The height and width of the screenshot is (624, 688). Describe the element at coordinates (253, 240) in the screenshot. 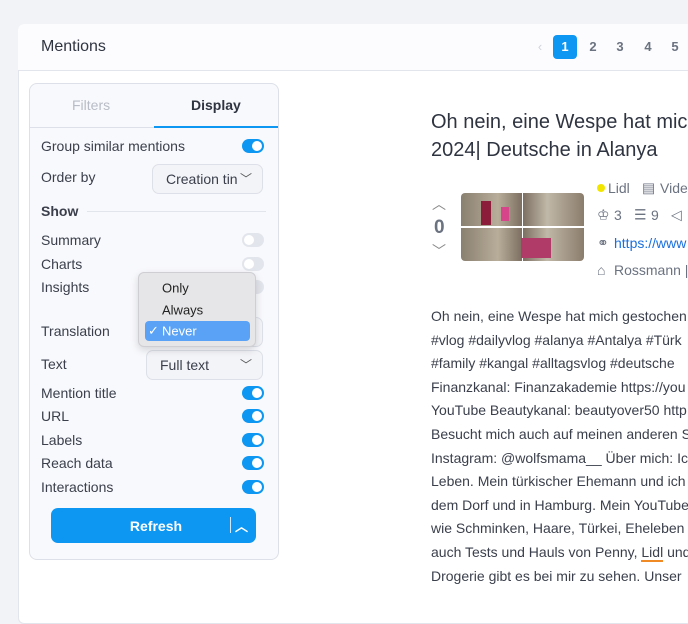

I see `summary-toggle` at that location.